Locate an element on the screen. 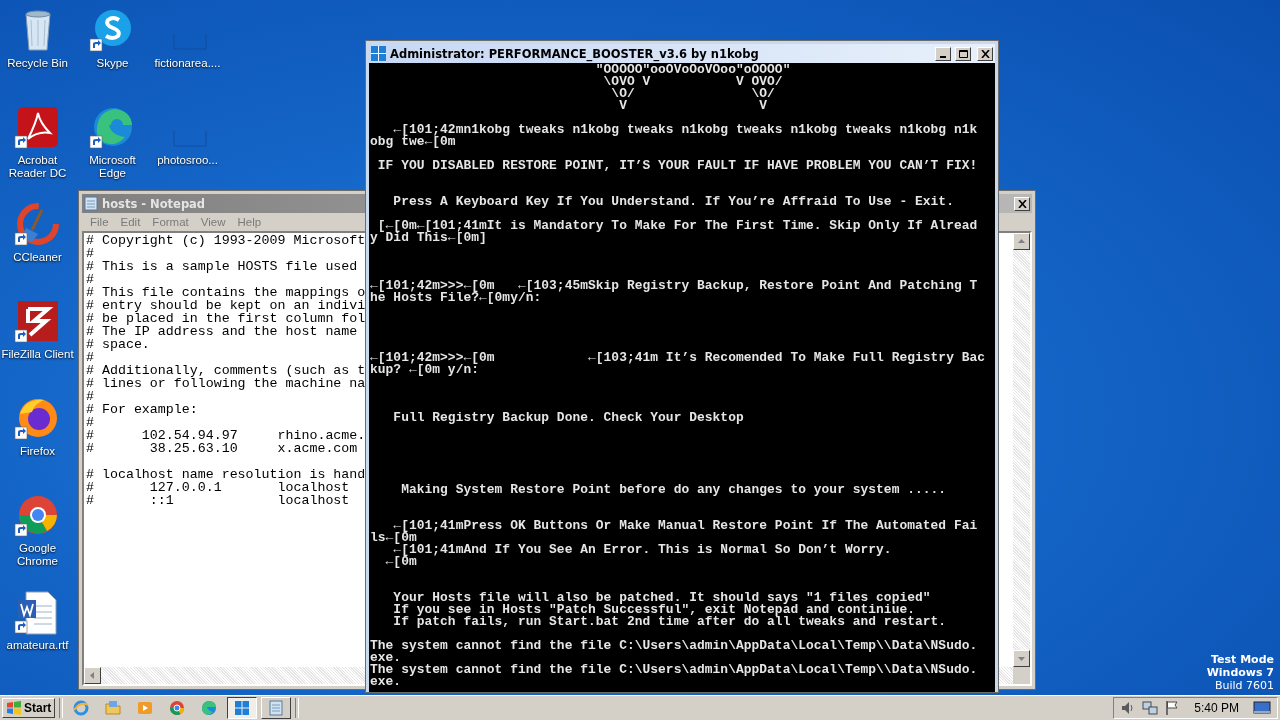 This screenshot has height=720, width=1280. desktop-icon-label: amateura.rtf is located at coordinates (37, 645).